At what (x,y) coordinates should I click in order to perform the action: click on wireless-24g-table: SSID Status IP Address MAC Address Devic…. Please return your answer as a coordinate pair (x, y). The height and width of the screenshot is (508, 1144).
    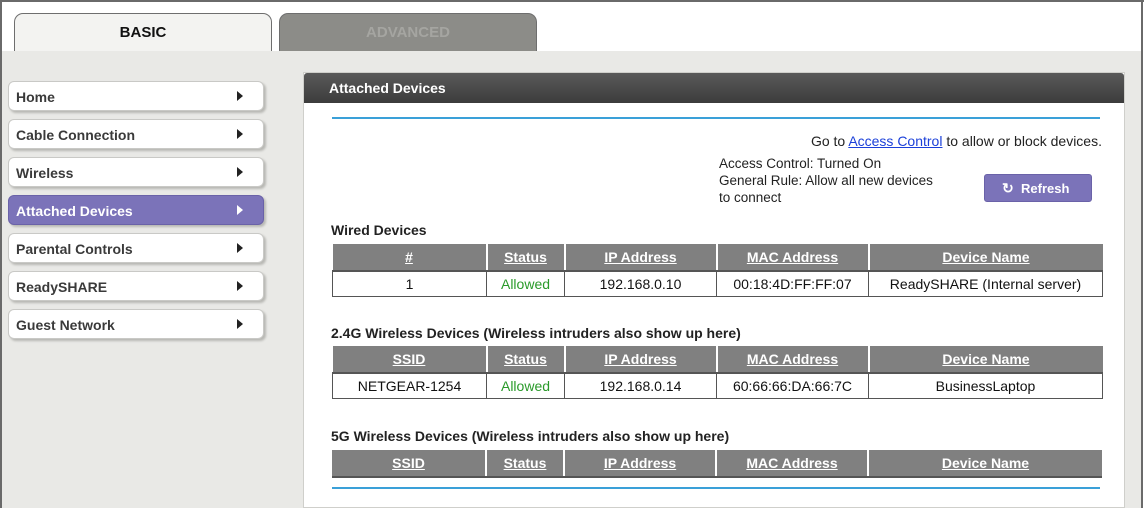
    Looking at the image, I should click on (717, 372).